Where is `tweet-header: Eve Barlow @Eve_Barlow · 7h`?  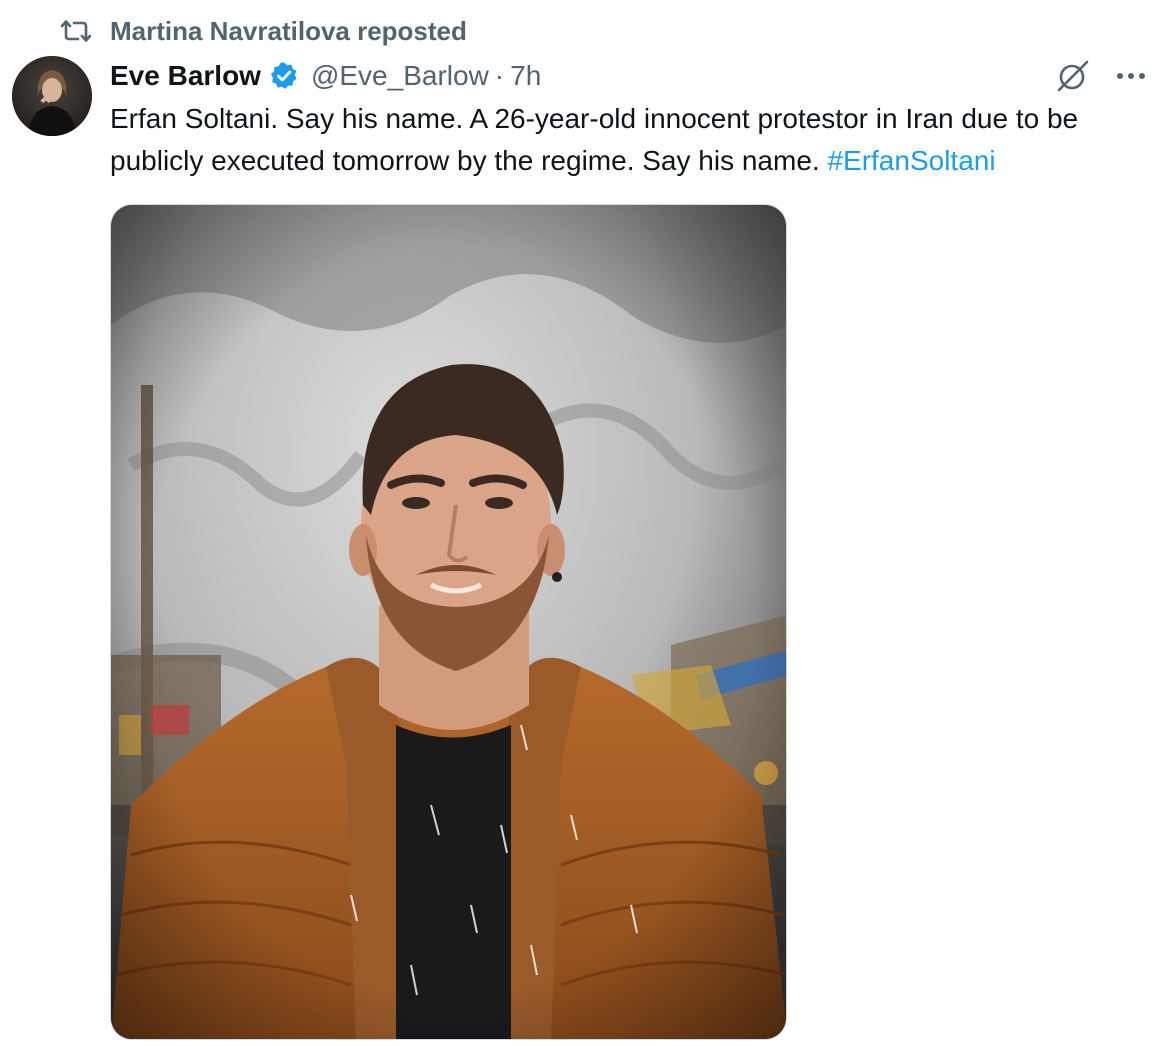 tweet-header: Eve Barlow @Eve_Barlow · 7h is located at coordinates (325, 76).